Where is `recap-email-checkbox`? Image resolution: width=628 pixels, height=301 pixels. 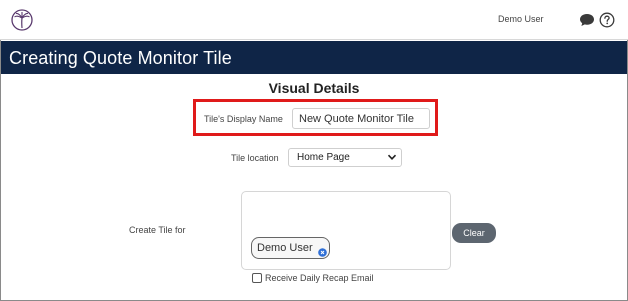
recap-email-checkbox is located at coordinates (257, 278).